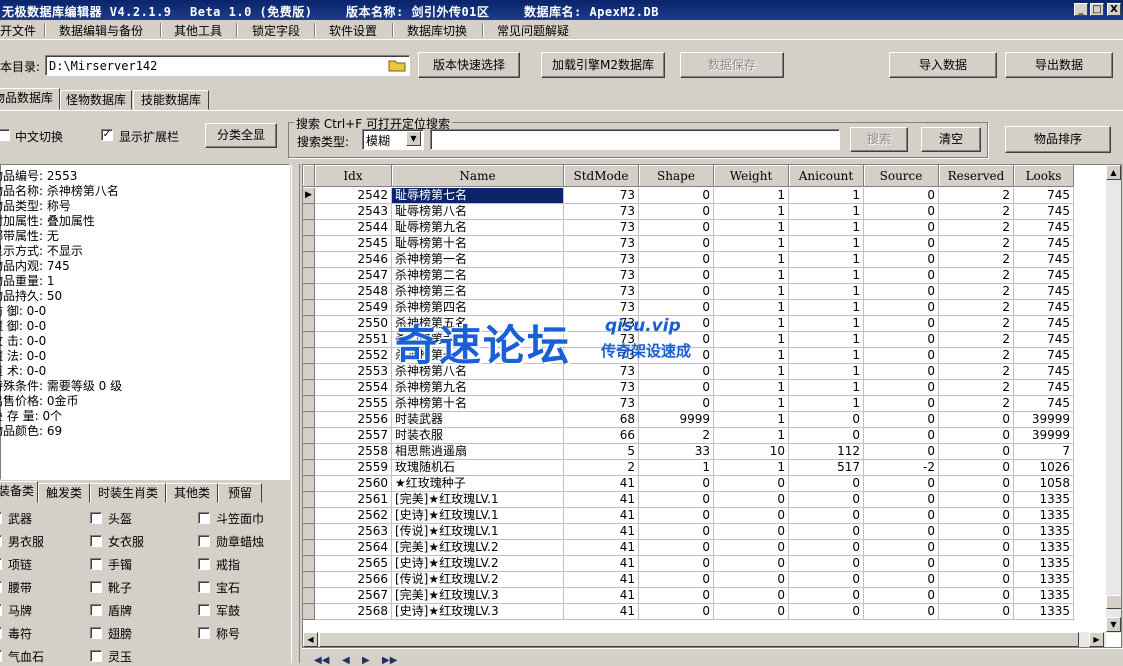 The height and width of the screenshot is (666, 1123). Describe the element at coordinates (353, 452) in the screenshot. I see `grid-cell: 2558` at that location.